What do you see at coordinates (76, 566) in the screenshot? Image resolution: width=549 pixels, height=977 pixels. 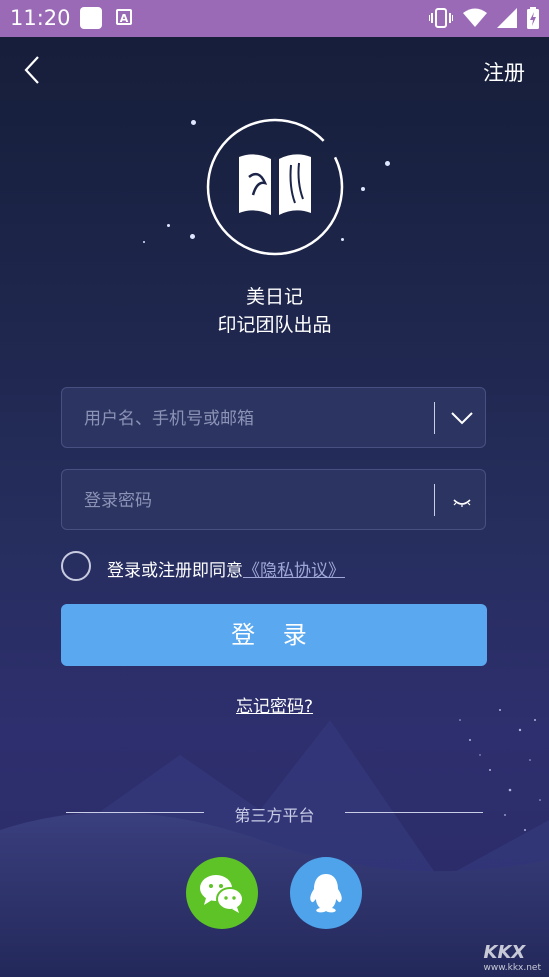 I see `agreement-checkbox` at bounding box center [76, 566].